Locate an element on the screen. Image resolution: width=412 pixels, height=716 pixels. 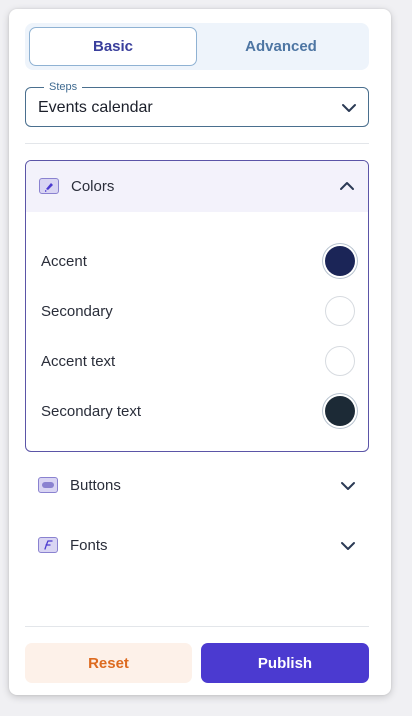
mode-tabs: Basic Advanced is located at coordinates (197, 46).